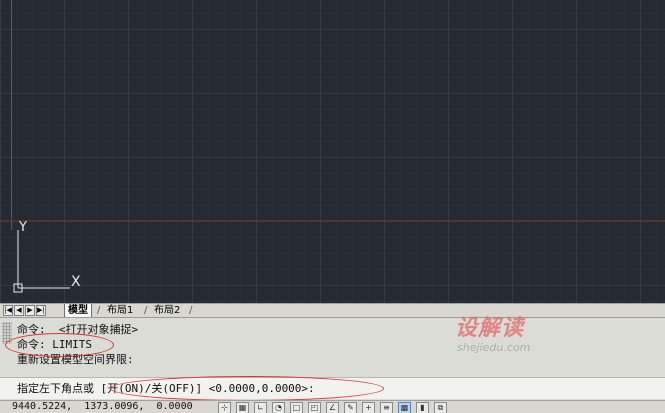  What do you see at coordinates (278, 407) in the screenshot?
I see `polar-icon: ◔` at bounding box center [278, 407].